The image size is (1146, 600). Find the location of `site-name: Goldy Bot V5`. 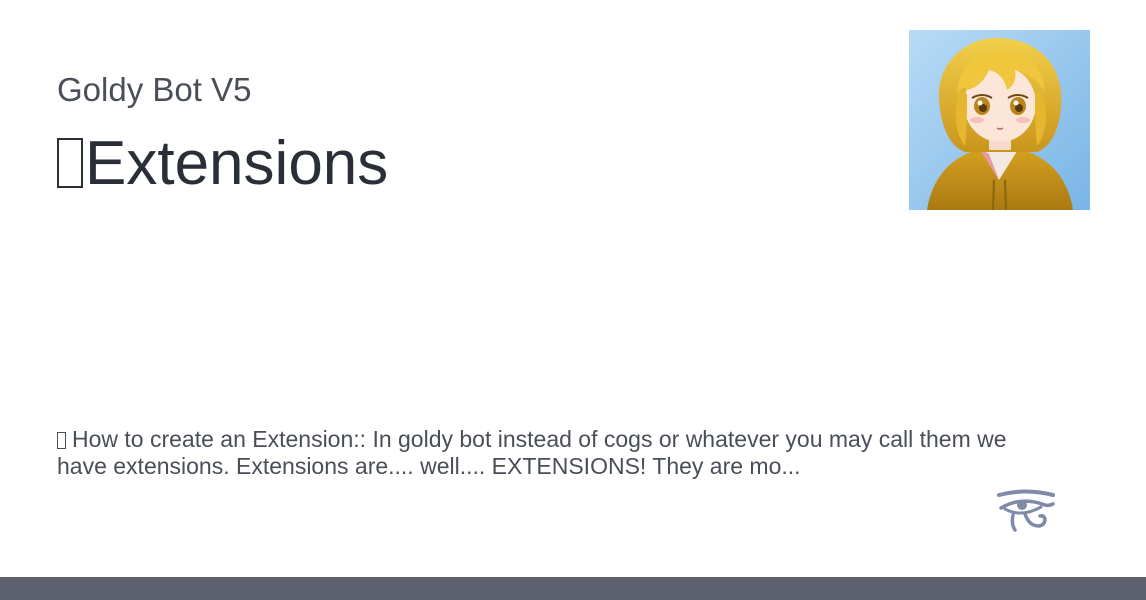

site-name: Goldy Bot V5 is located at coordinates (154, 89).